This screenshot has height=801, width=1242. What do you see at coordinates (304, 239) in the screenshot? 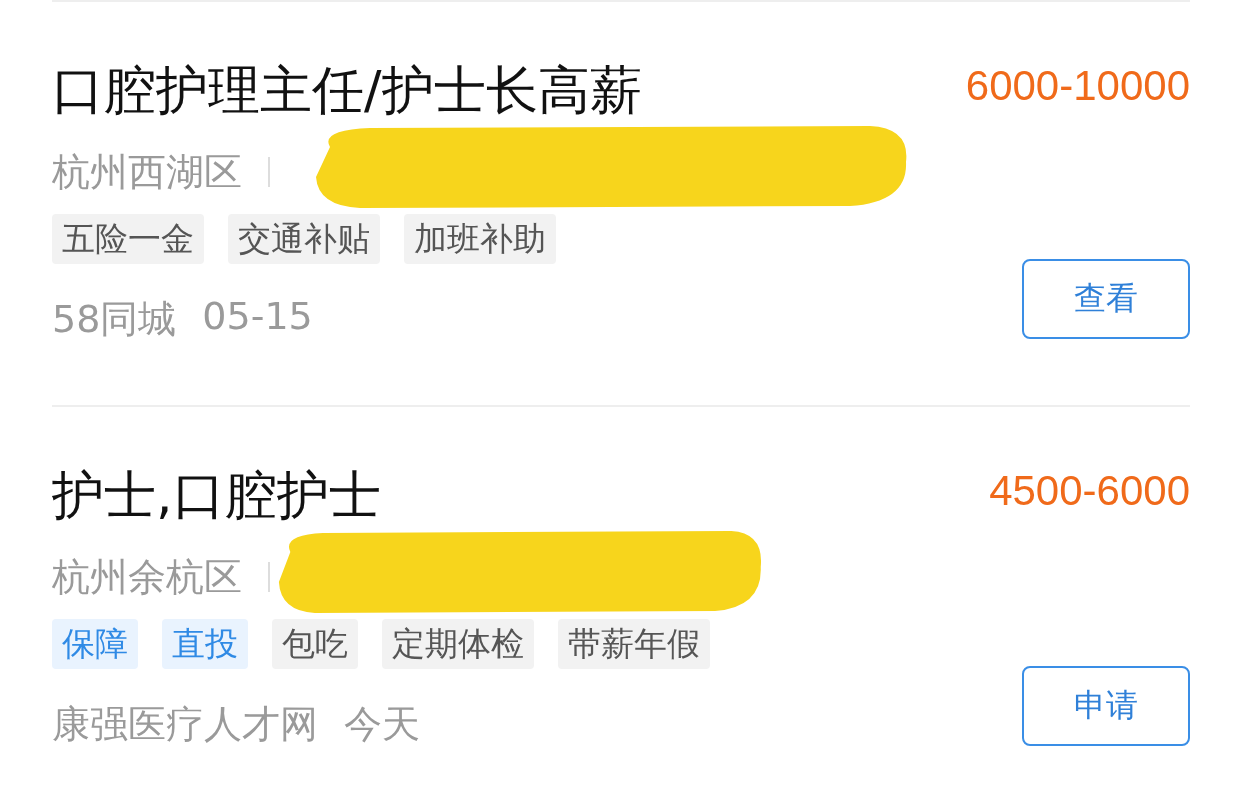
I see `benefit-tag: 交通补贴` at bounding box center [304, 239].